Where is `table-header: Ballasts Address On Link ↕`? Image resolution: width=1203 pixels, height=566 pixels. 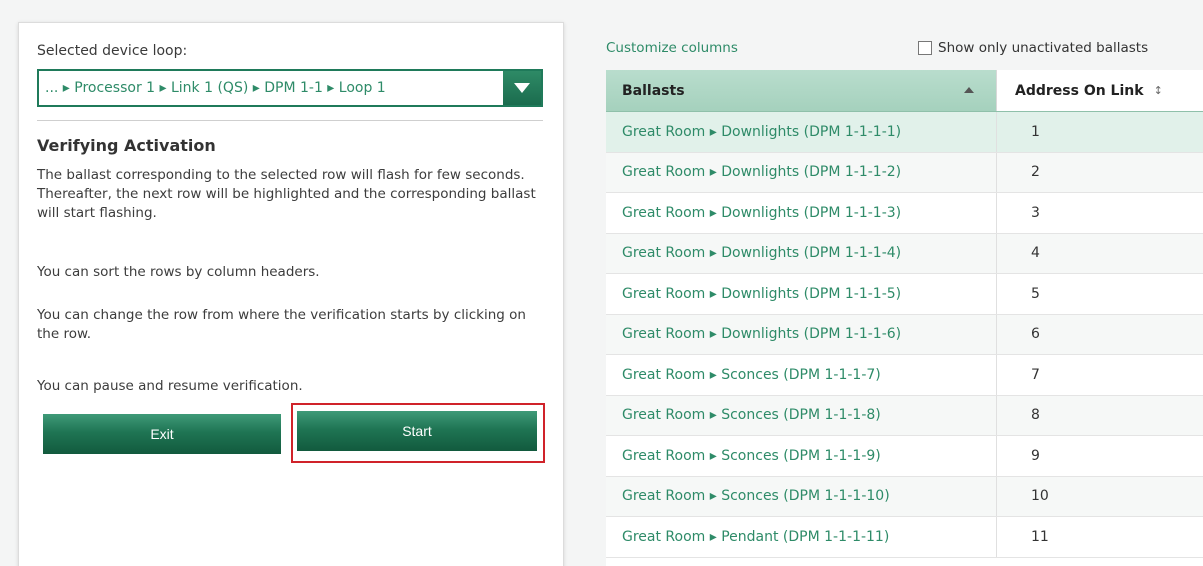 table-header: Ballasts Address On Link ↕ is located at coordinates (904, 91).